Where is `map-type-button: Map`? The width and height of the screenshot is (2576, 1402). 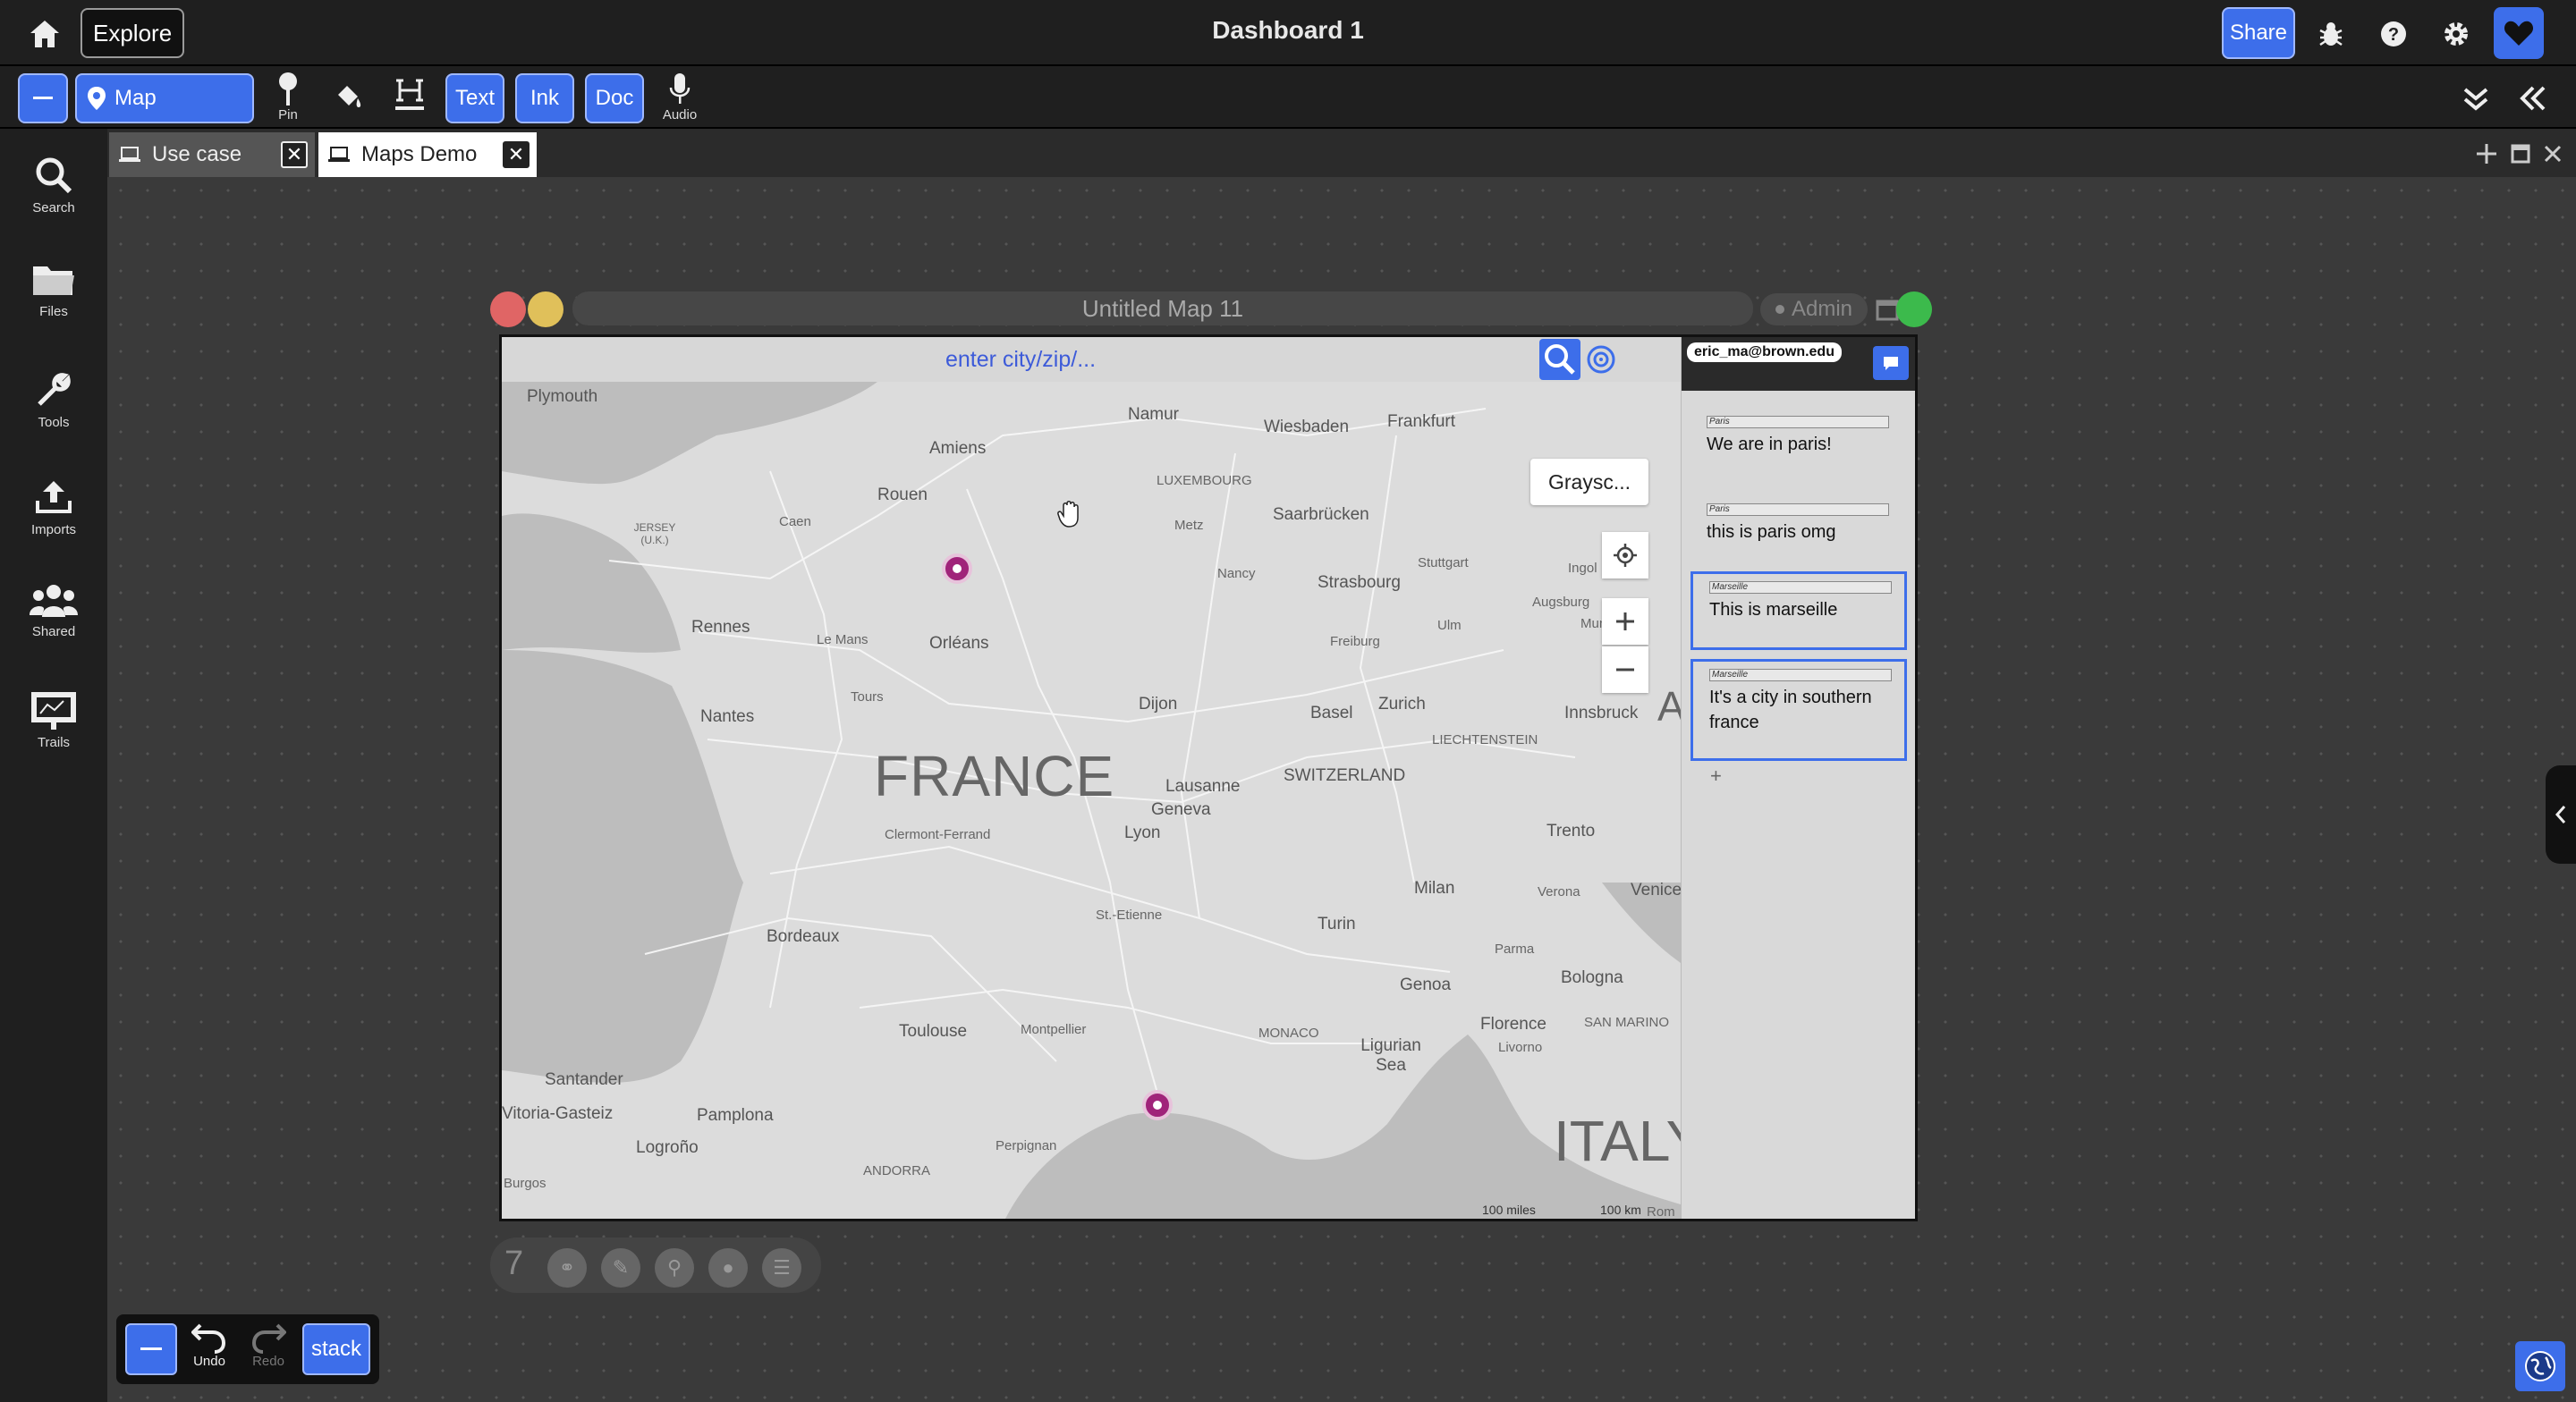
map-type-button: Map is located at coordinates (164, 98).